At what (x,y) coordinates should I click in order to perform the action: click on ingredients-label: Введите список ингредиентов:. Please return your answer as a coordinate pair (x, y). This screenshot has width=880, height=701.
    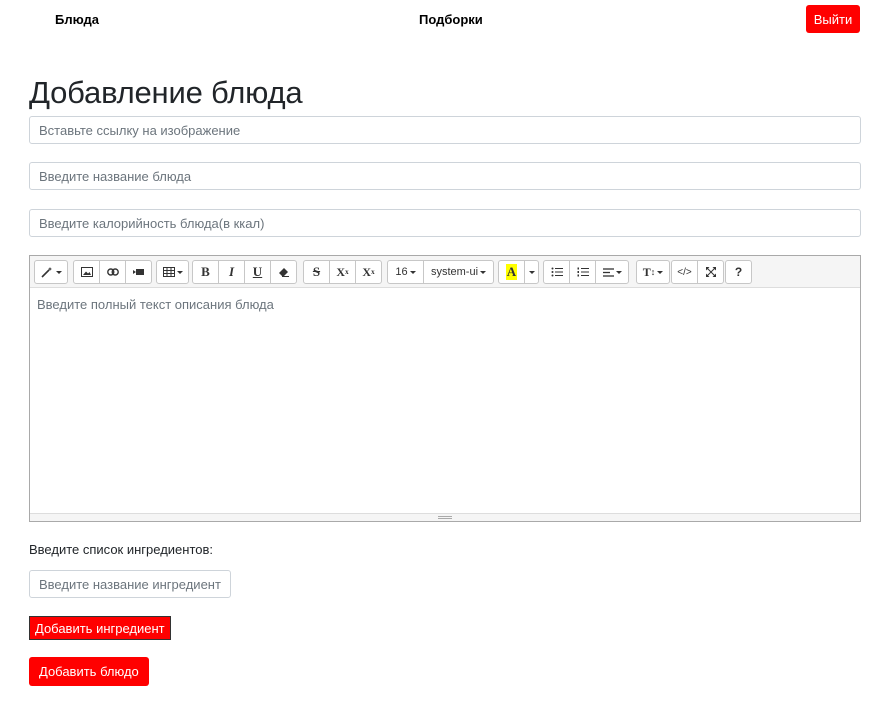
    Looking at the image, I should click on (121, 549).